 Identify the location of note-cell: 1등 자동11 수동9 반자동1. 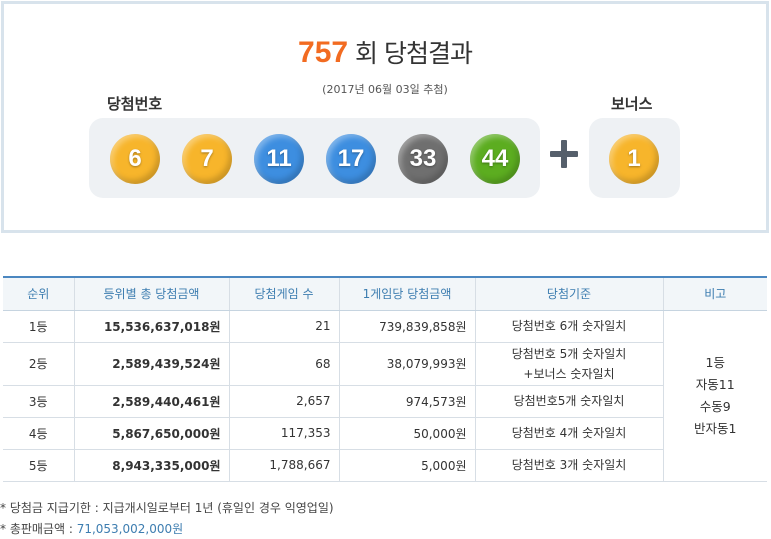
(714, 396).